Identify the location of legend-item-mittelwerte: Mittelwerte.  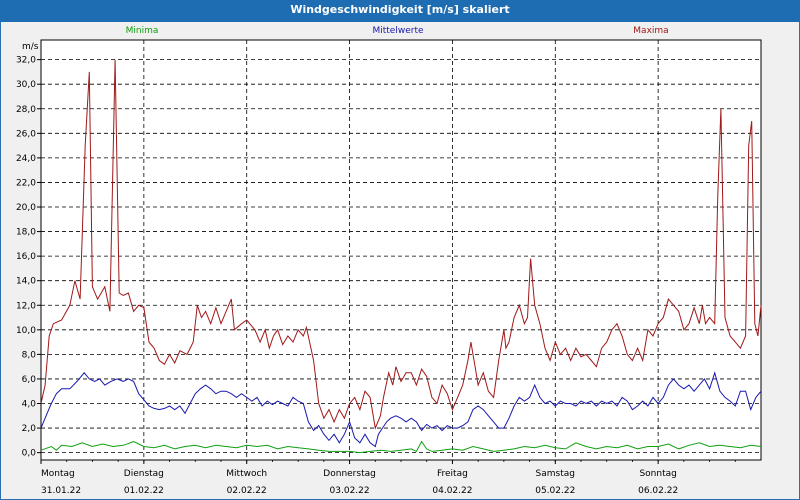
(397, 31).